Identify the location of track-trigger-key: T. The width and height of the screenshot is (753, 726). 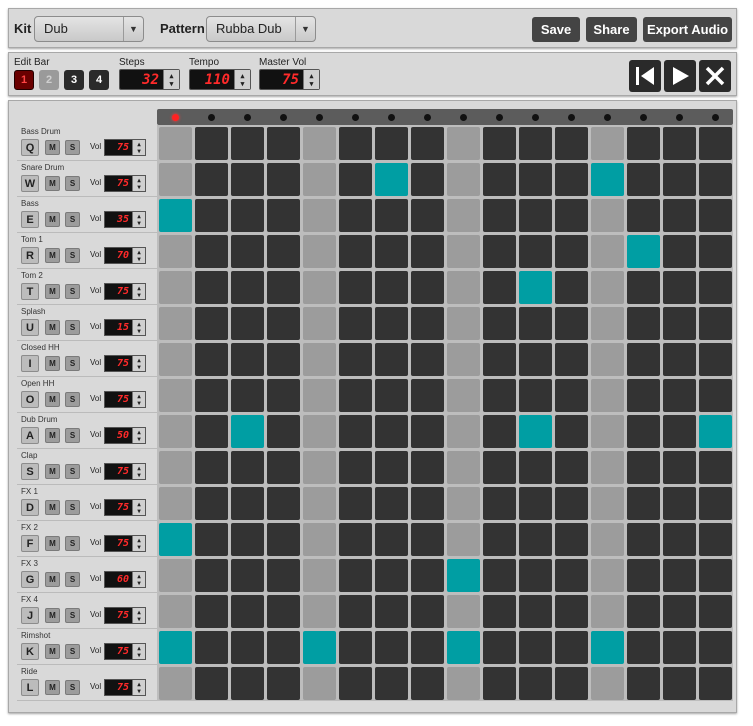
(30, 291).